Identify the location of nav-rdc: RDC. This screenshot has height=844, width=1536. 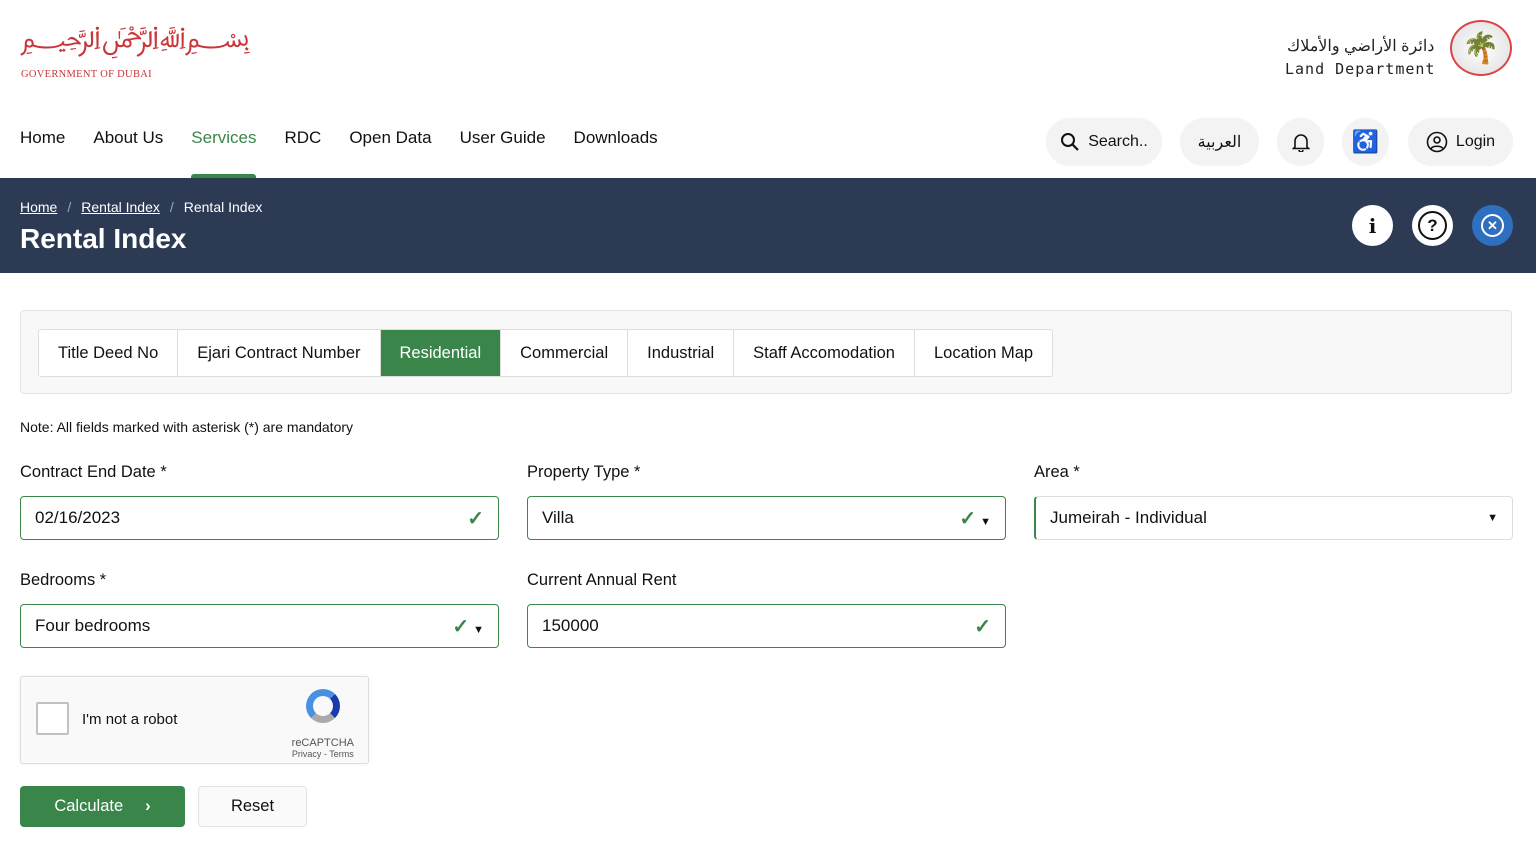
(302, 153).